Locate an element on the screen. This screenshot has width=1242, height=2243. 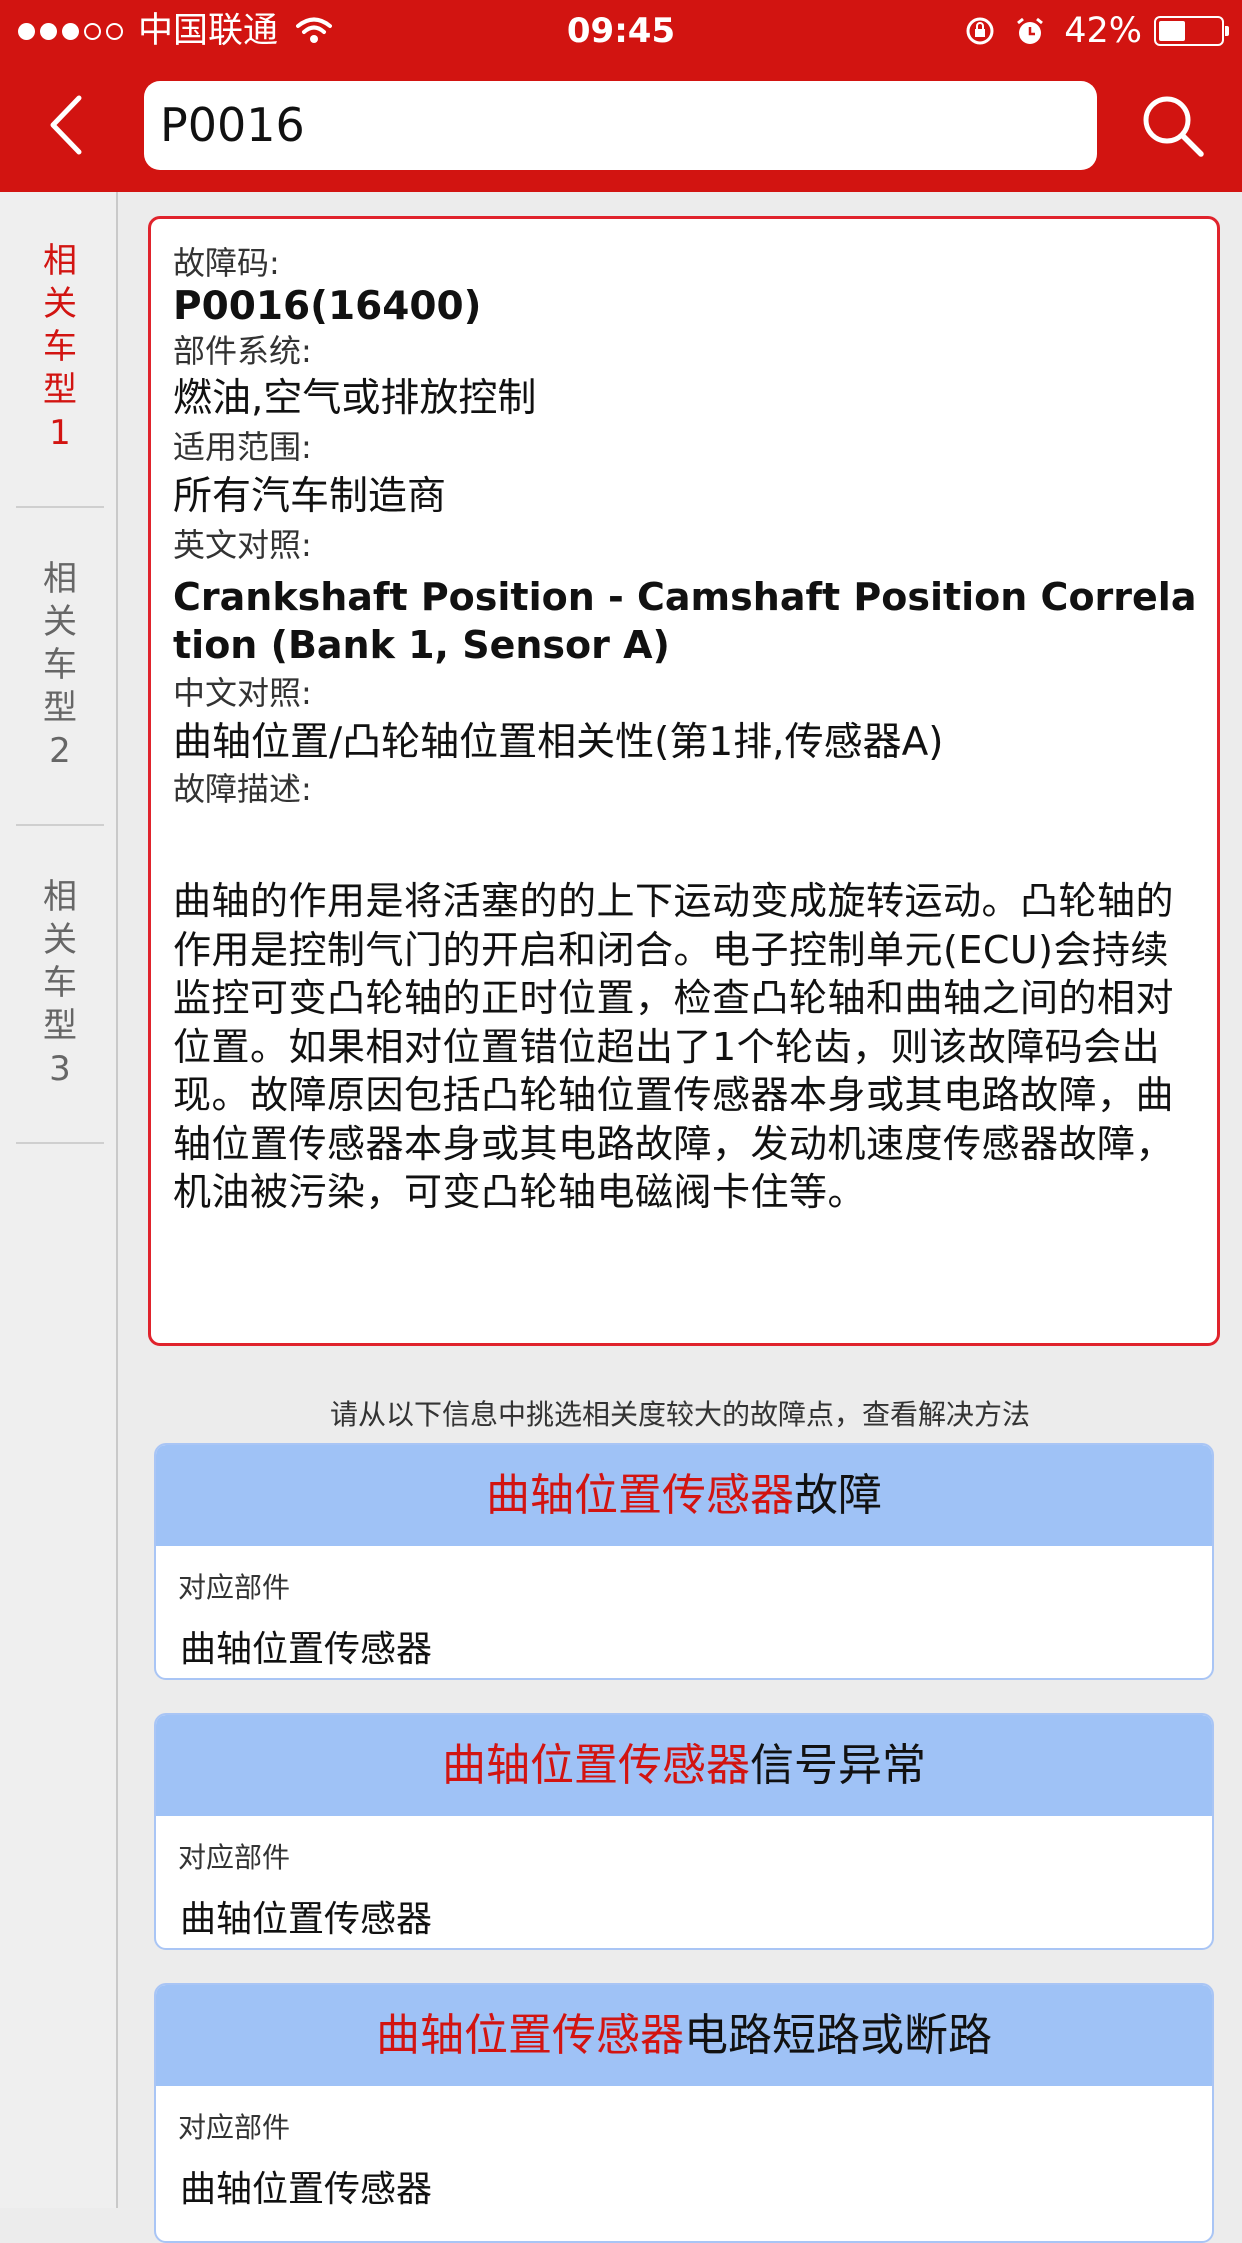
fault-card-title: 曲轴位置传感器故障 is located at coordinates (684, 1495).